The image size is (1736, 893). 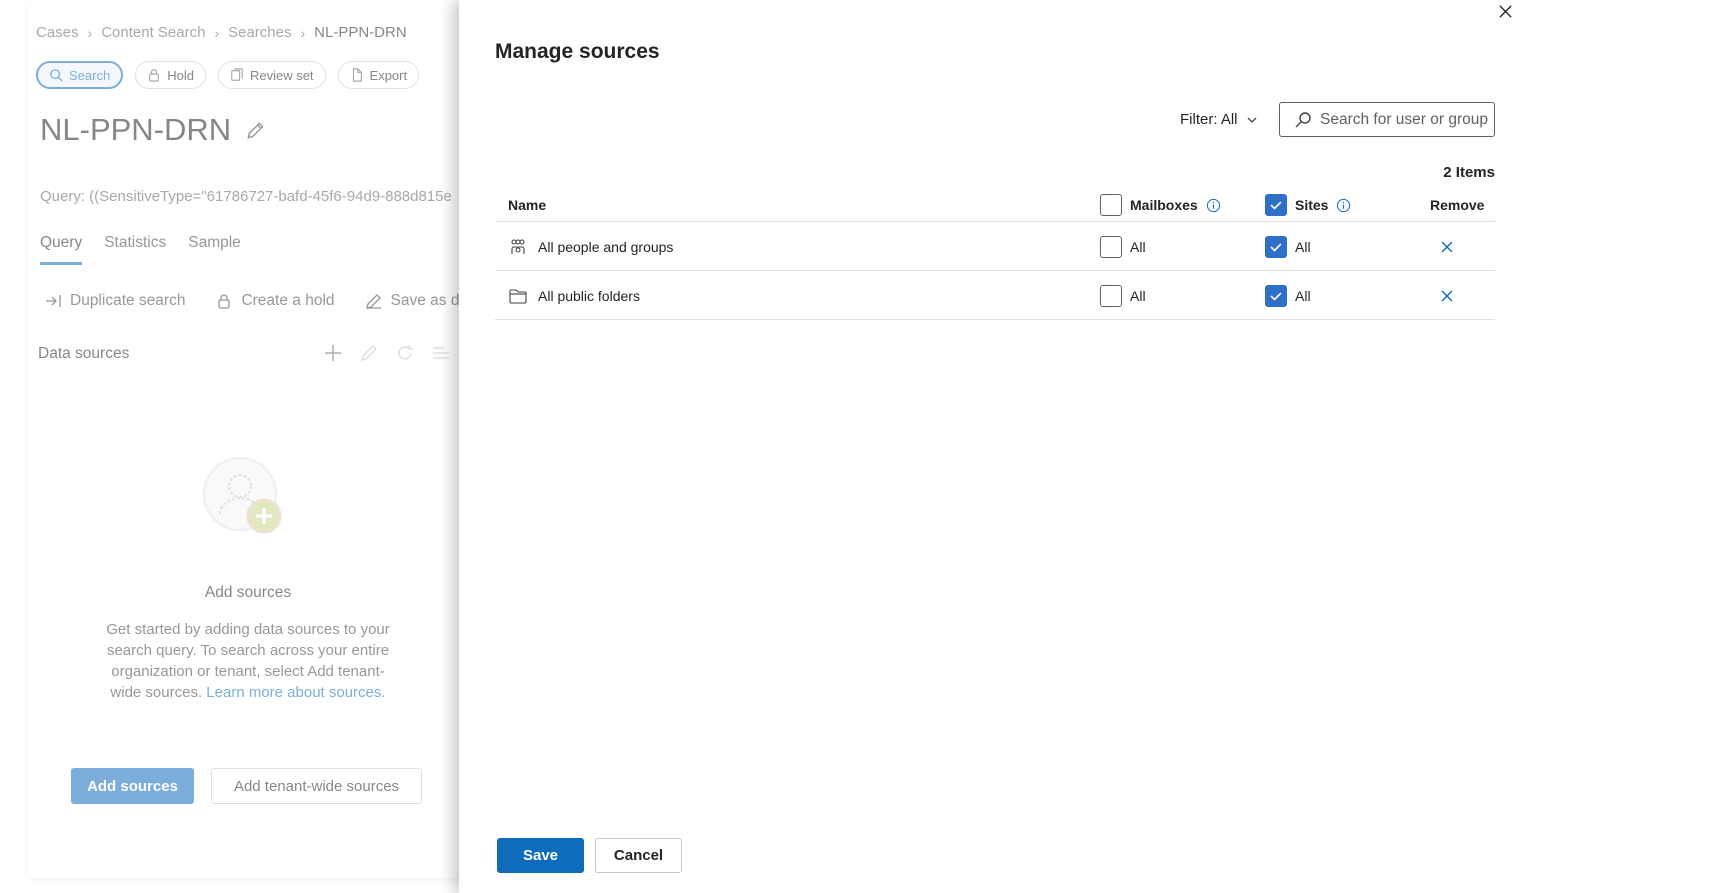 What do you see at coordinates (540, 855) in the screenshot?
I see `save-button: Save` at bounding box center [540, 855].